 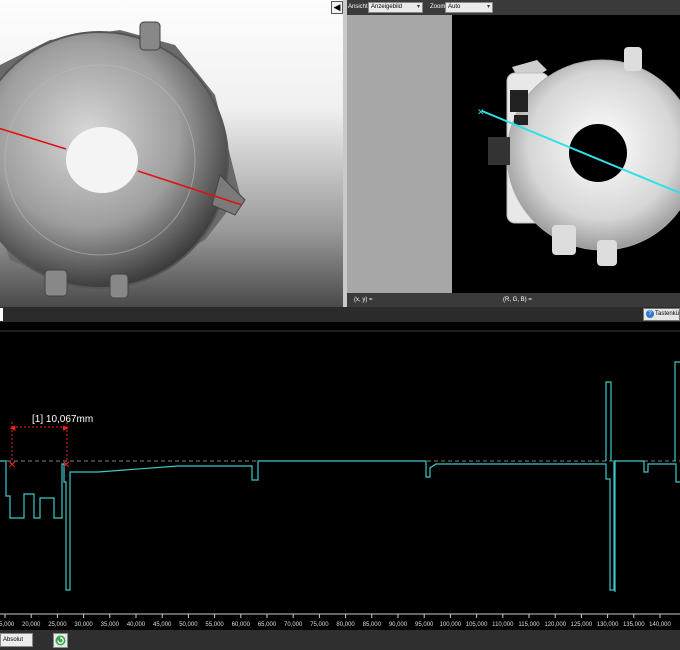 What do you see at coordinates (16, 640) in the screenshot?
I see `absolute-mode-select: Absolut` at bounding box center [16, 640].